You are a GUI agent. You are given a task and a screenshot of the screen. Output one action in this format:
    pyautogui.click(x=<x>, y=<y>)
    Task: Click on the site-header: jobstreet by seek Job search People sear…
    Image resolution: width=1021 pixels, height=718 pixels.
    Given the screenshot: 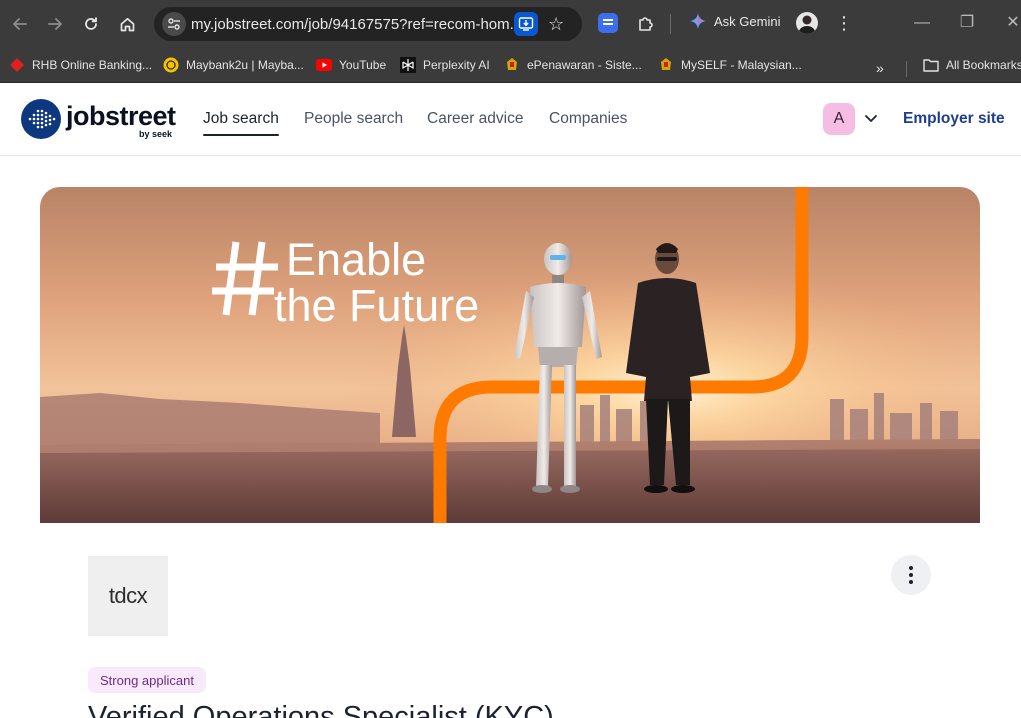 What is the action you would take?
    pyautogui.click(x=510, y=119)
    